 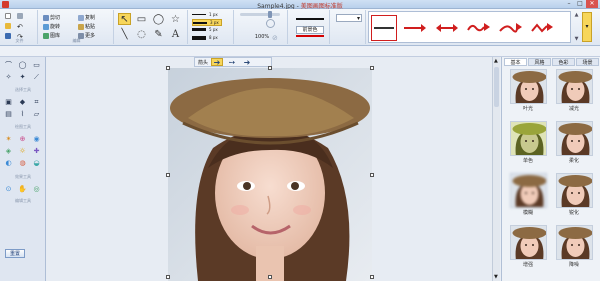 I want to click on gallery-scroll: ▲ ▼, so click(x=576, y=27).